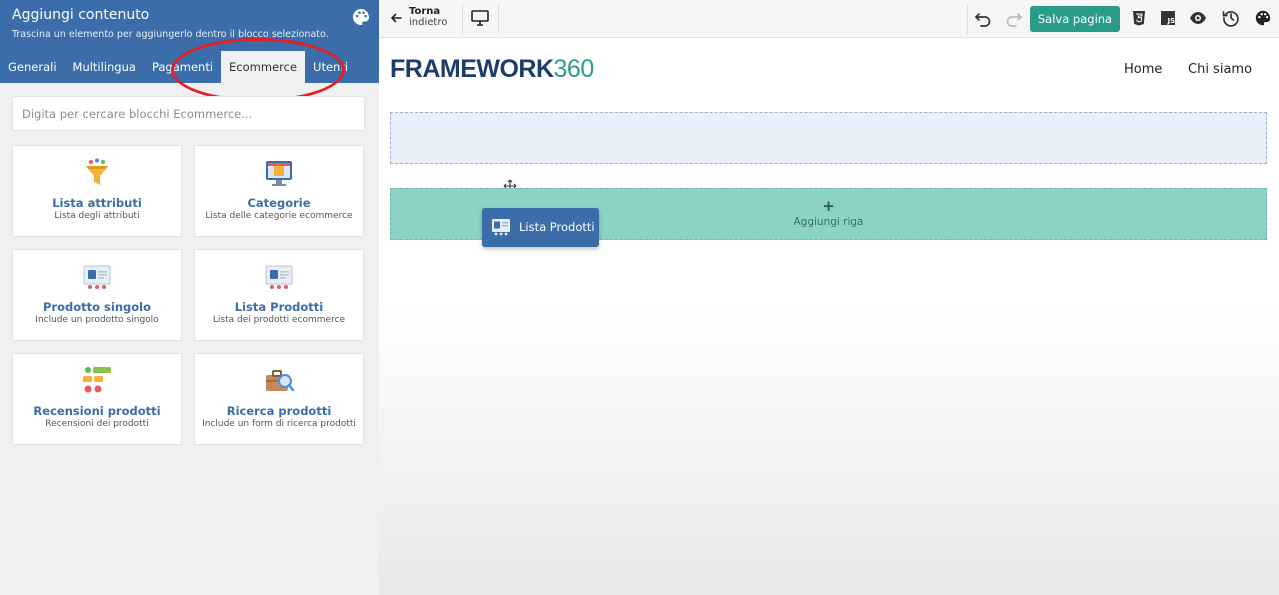  I want to click on card-description: Include un form di ricerca prodotti, so click(279, 424).